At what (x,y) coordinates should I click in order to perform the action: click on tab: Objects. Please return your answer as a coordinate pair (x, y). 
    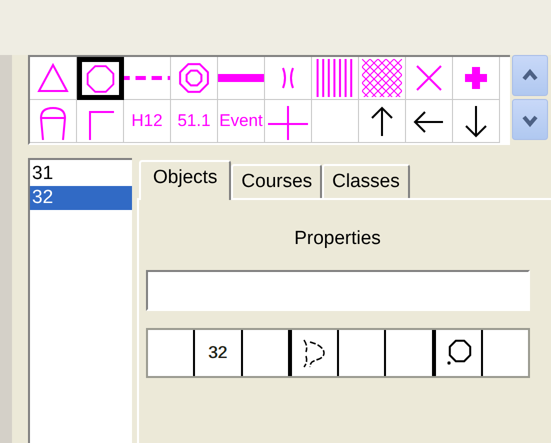
    Looking at the image, I should click on (185, 180).